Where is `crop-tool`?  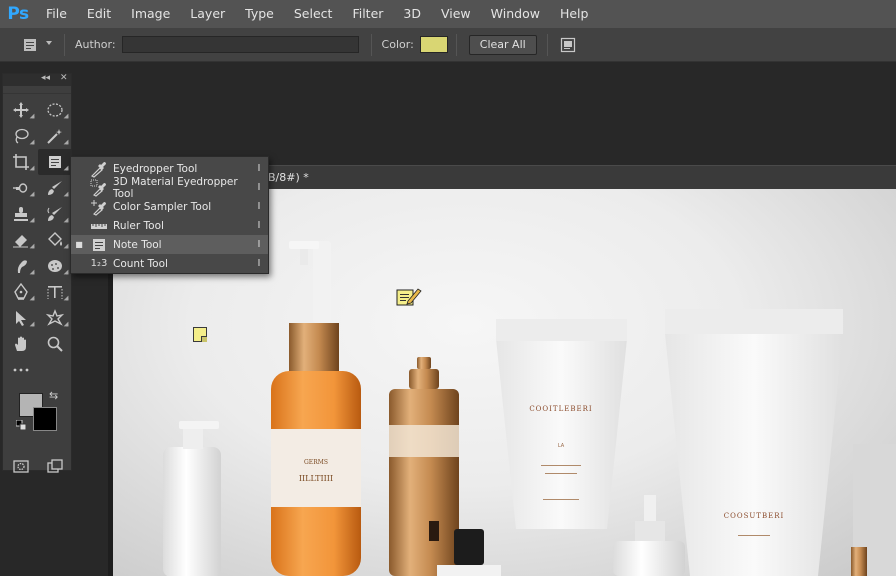
crop-tool is located at coordinates (21, 162).